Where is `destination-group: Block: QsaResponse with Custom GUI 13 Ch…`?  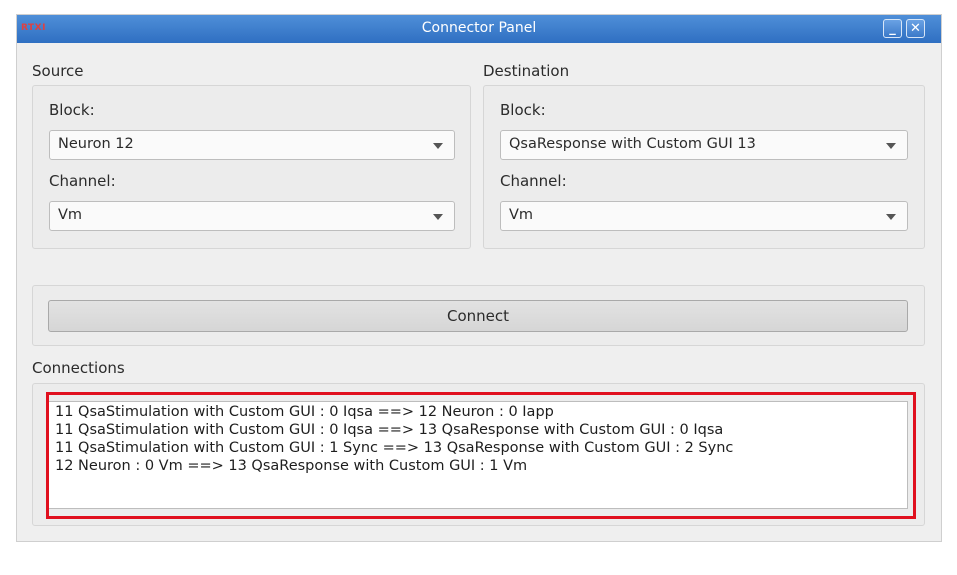 destination-group: Block: QsaResponse with Custom GUI 13 Ch… is located at coordinates (704, 167).